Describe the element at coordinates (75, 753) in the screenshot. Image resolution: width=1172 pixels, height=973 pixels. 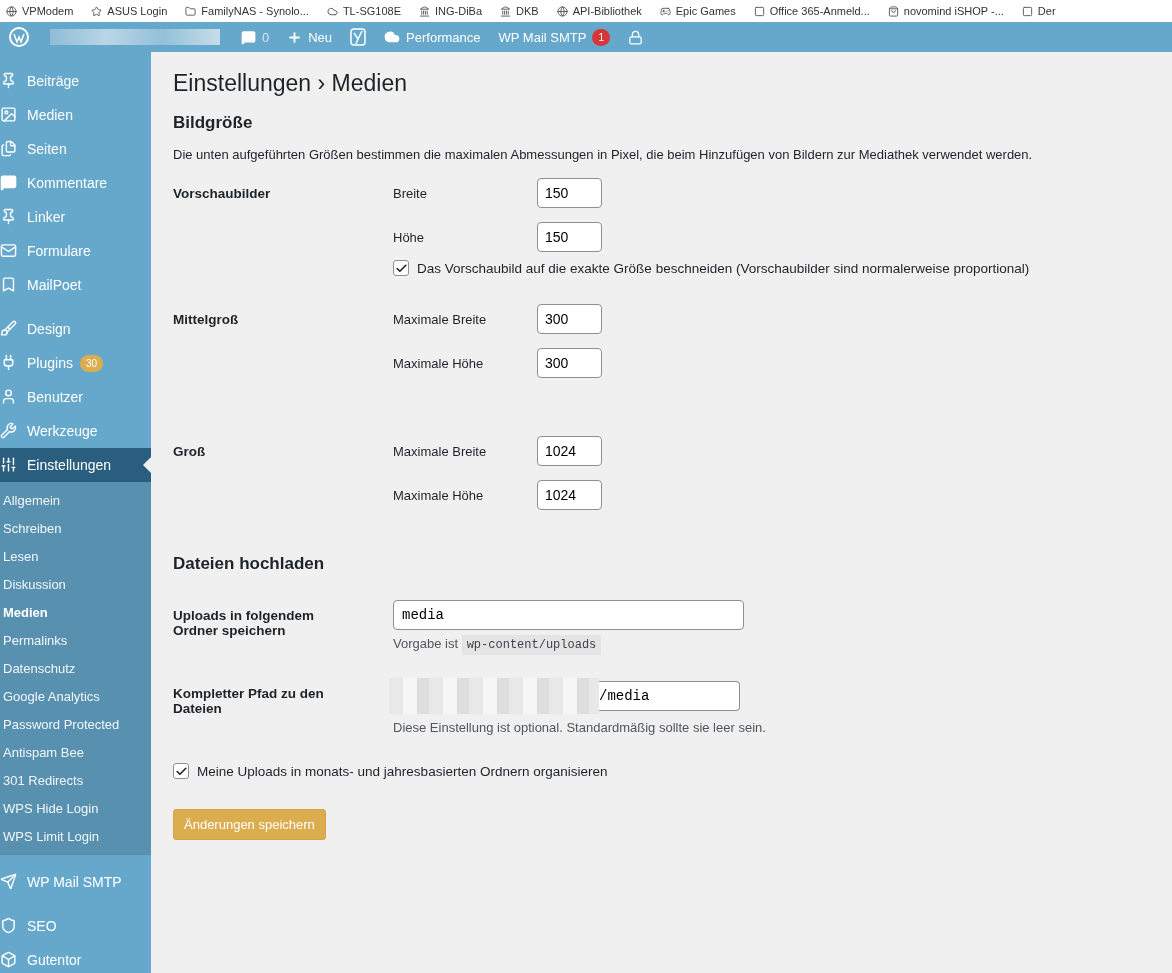
I see `submenu-item: Antispam Bee` at that location.